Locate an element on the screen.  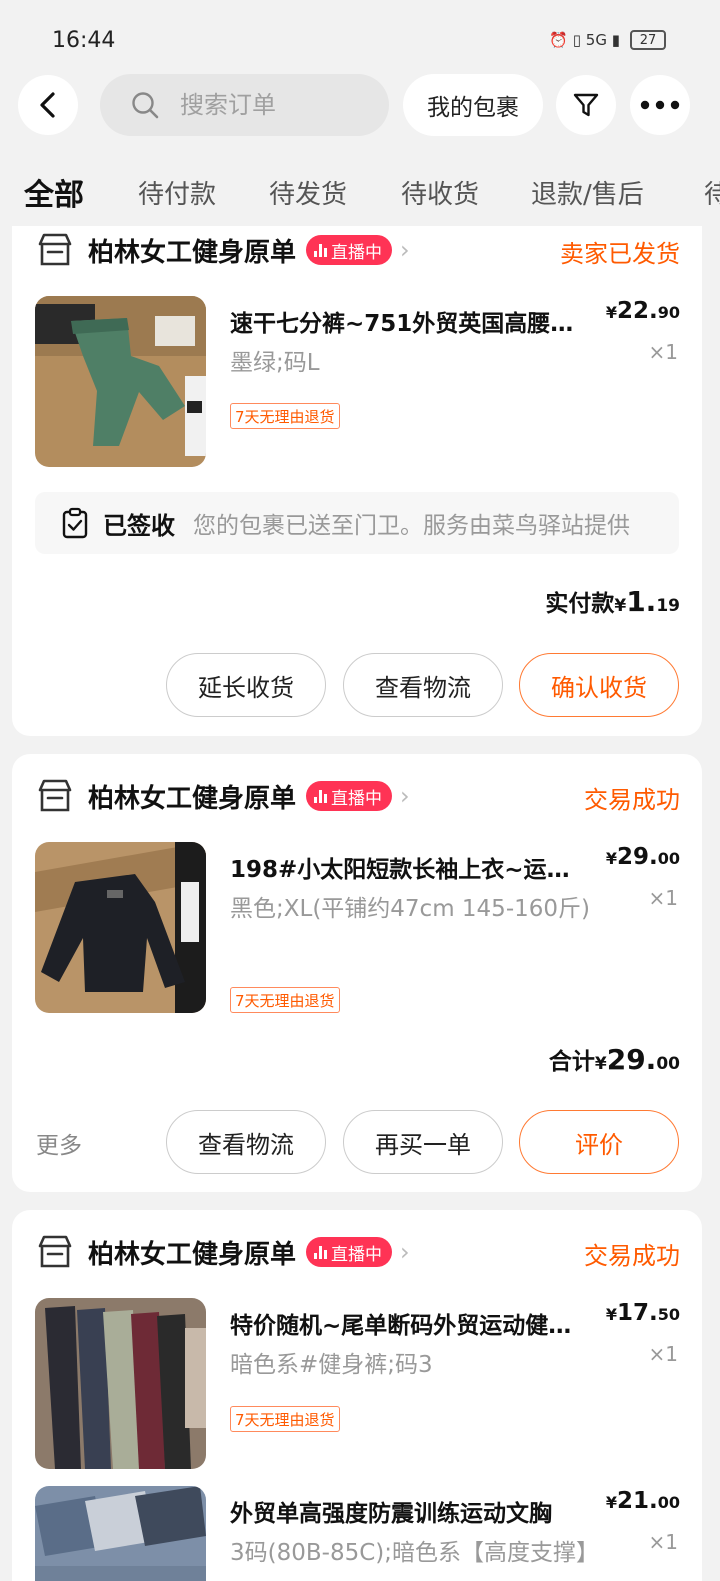
tab-pending-shipment: 待发货 is located at coordinates (308, 192).